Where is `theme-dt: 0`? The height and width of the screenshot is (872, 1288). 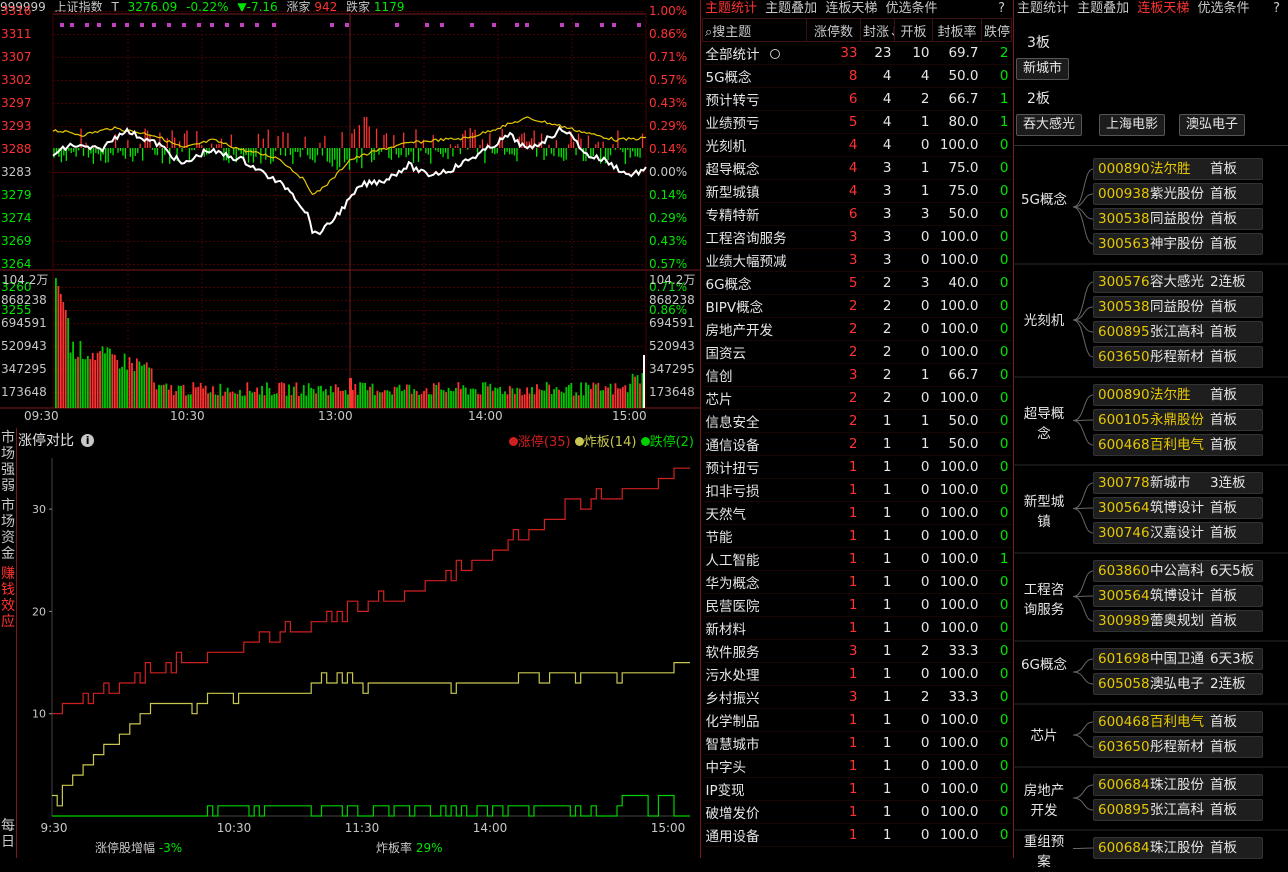 theme-dt: 0 is located at coordinates (996, 490).